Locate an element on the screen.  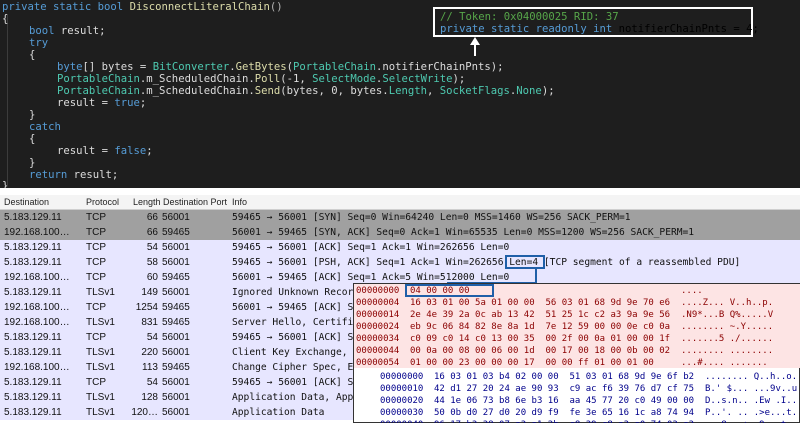
code-keyword: true is located at coordinates (127, 103).